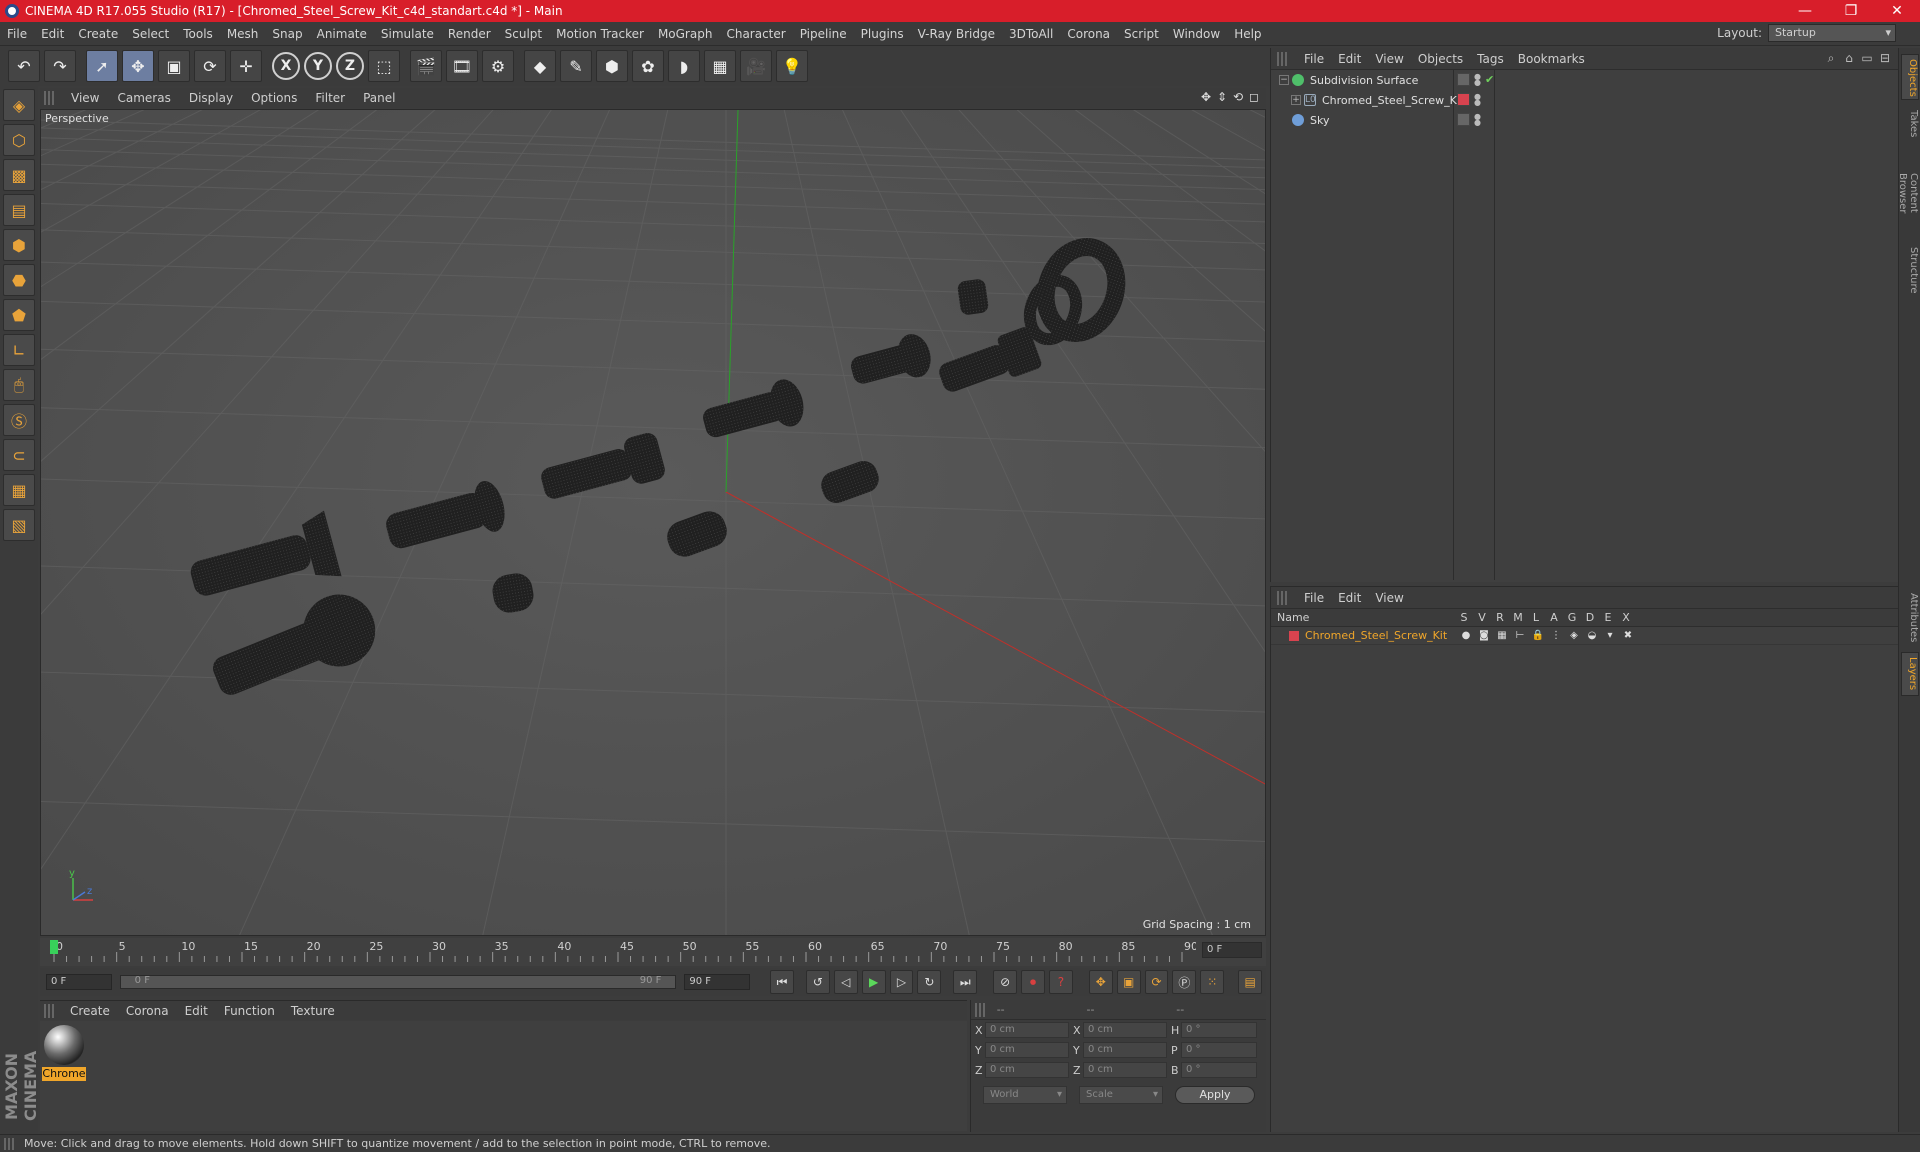 Image resolution: width=1920 pixels, height=1152 pixels. I want to click on material-menu-corona: Corona, so click(147, 1011).